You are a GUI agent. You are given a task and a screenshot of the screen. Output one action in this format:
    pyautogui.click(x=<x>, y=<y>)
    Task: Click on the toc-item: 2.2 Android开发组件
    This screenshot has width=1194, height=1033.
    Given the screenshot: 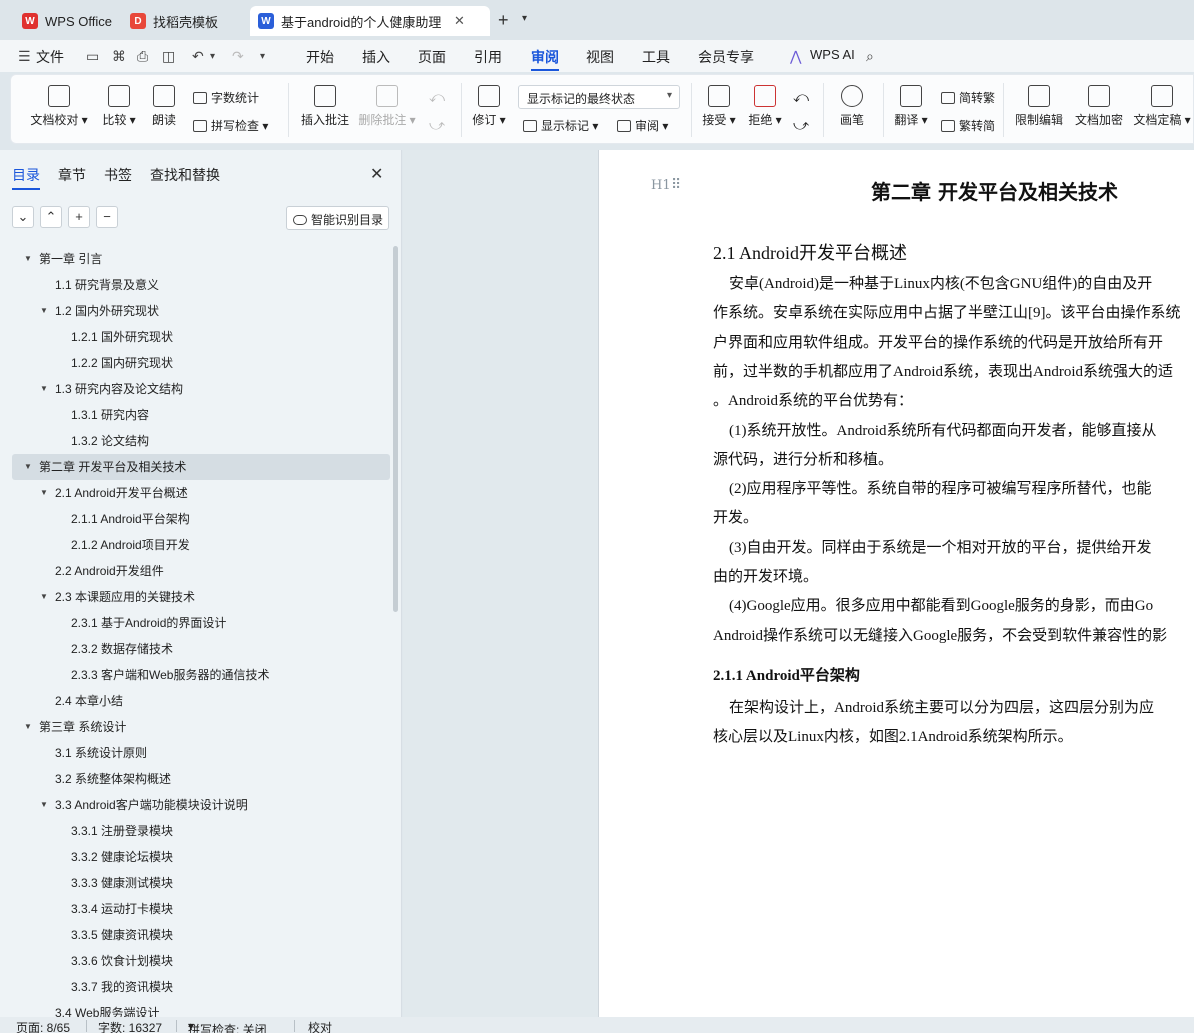 What is the action you would take?
    pyautogui.click(x=196, y=571)
    